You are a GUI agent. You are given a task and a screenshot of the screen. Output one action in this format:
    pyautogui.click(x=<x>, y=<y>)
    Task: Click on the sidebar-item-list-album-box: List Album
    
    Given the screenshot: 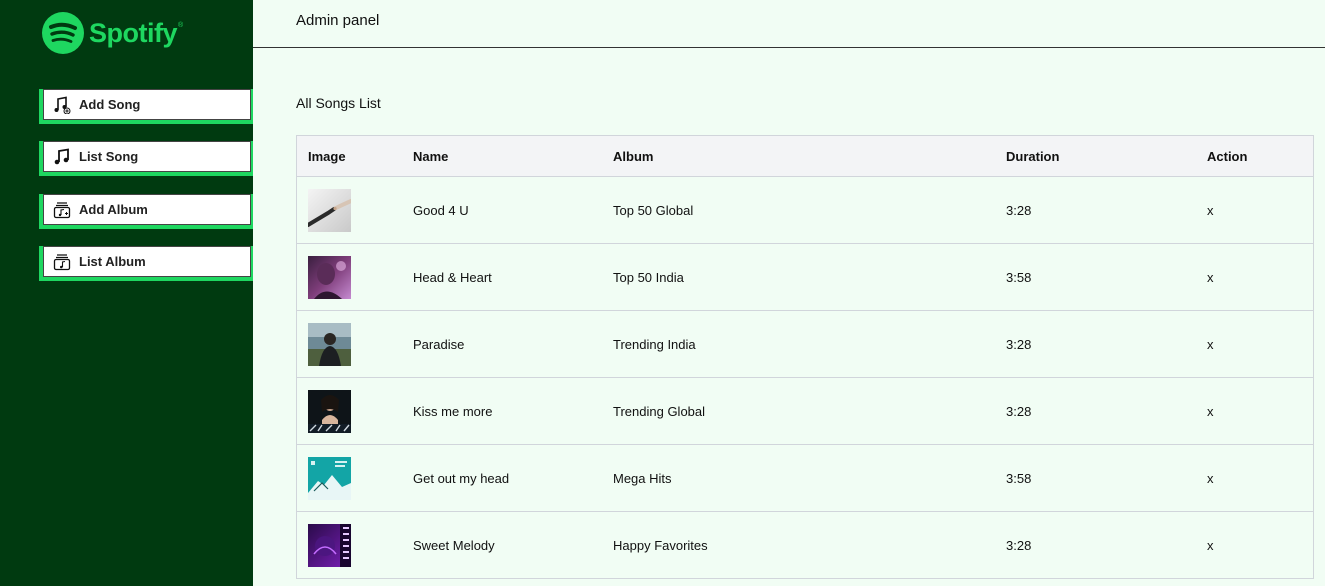 What is the action you would take?
    pyautogui.click(x=147, y=261)
    